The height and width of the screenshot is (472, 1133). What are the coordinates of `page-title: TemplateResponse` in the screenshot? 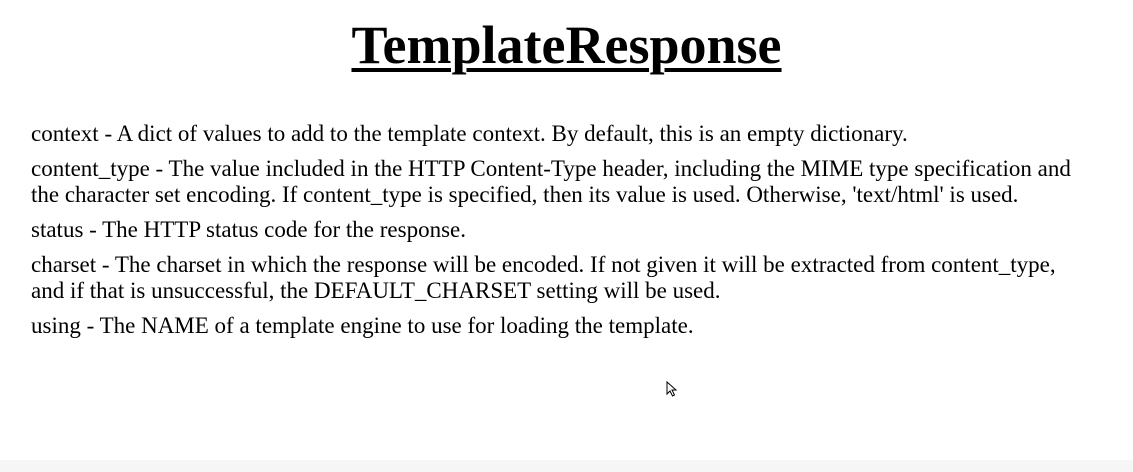 It's located at (566, 45).